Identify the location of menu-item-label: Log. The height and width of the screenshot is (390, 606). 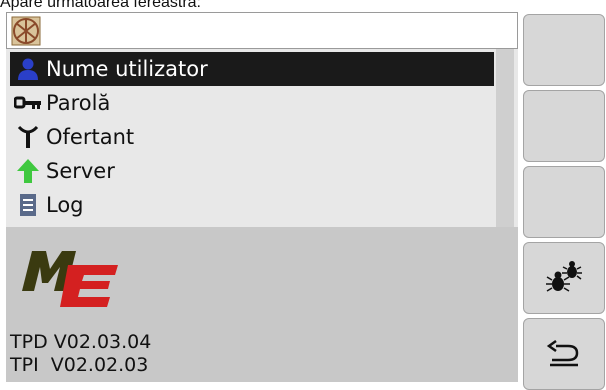
(65, 205).